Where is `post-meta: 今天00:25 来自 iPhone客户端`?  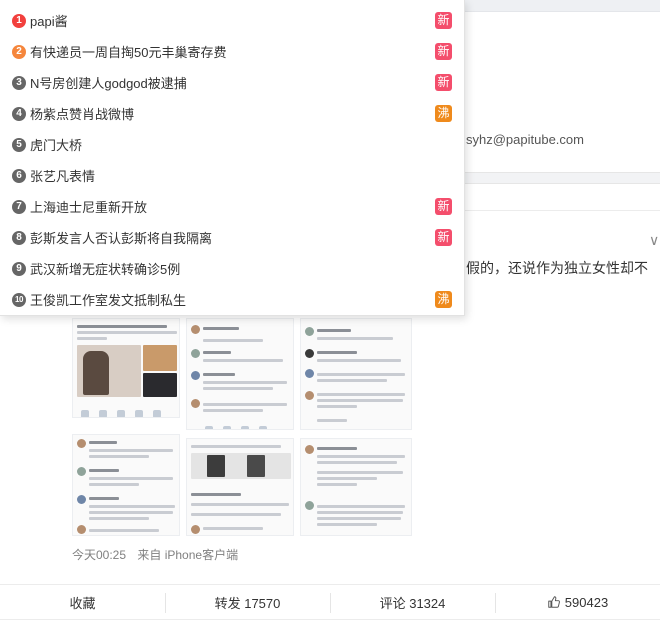 post-meta: 今天00:25 来自 iPhone客户端 is located at coordinates (159, 554).